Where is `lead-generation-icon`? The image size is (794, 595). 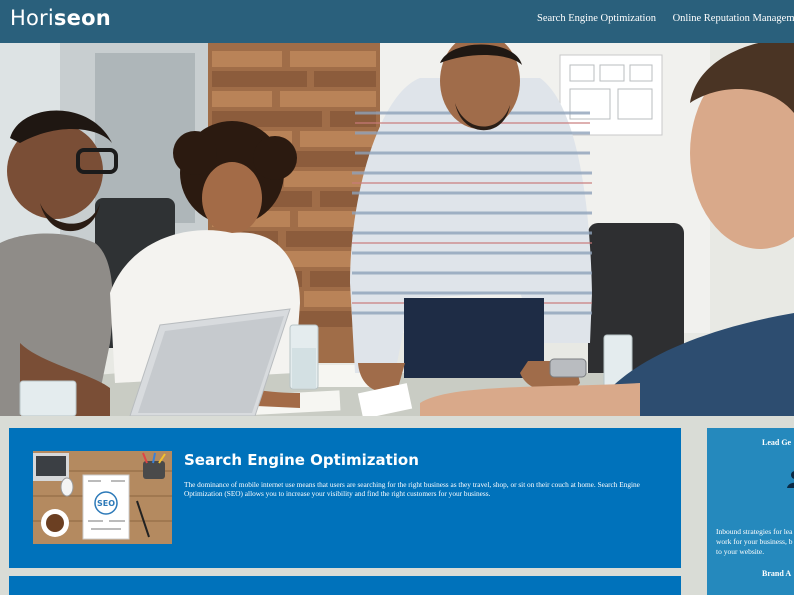
lead-generation-icon is located at coordinates (790, 479).